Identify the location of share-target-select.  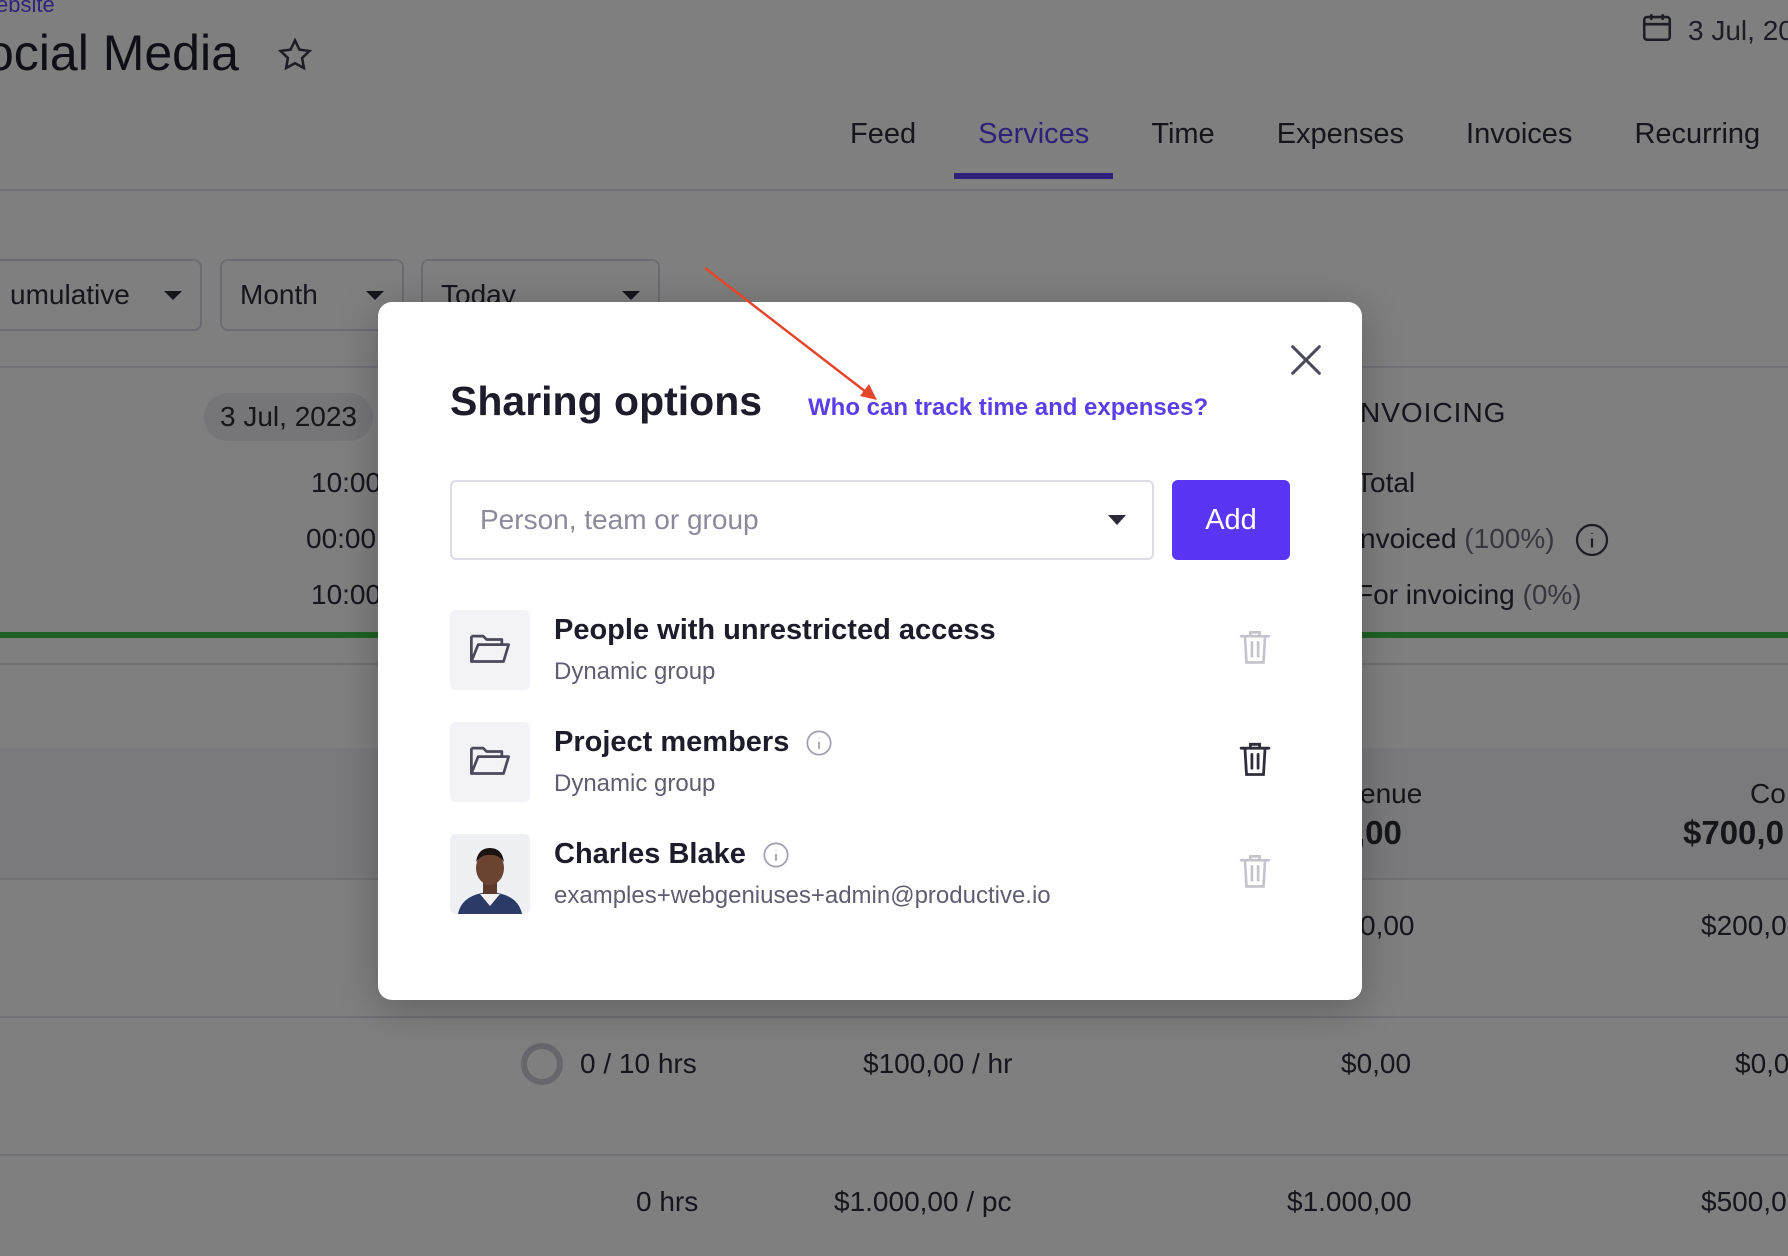
(802, 520).